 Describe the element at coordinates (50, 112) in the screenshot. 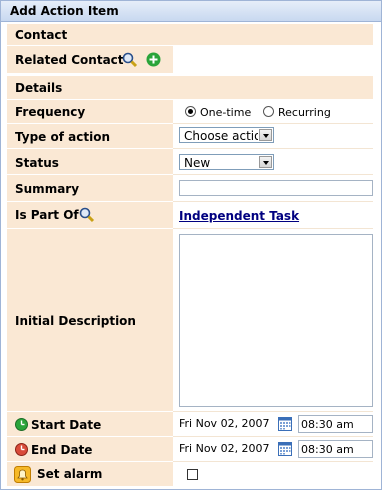

I see `frequency-label: Frequency` at that location.